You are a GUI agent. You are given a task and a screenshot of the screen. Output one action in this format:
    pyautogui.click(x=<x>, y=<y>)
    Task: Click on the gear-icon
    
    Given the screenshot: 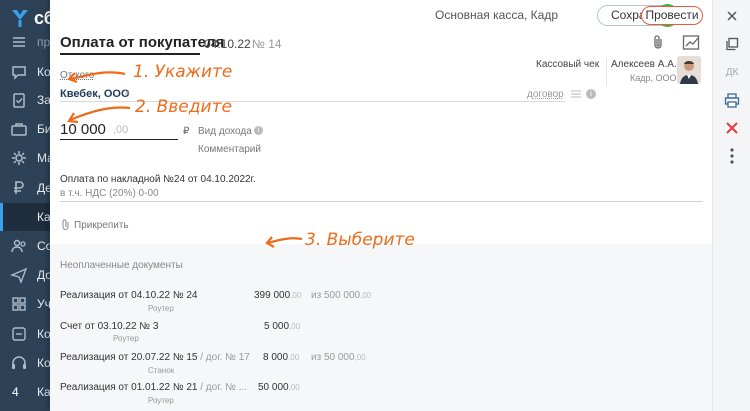 What is the action you would take?
    pyautogui.click(x=19, y=158)
    